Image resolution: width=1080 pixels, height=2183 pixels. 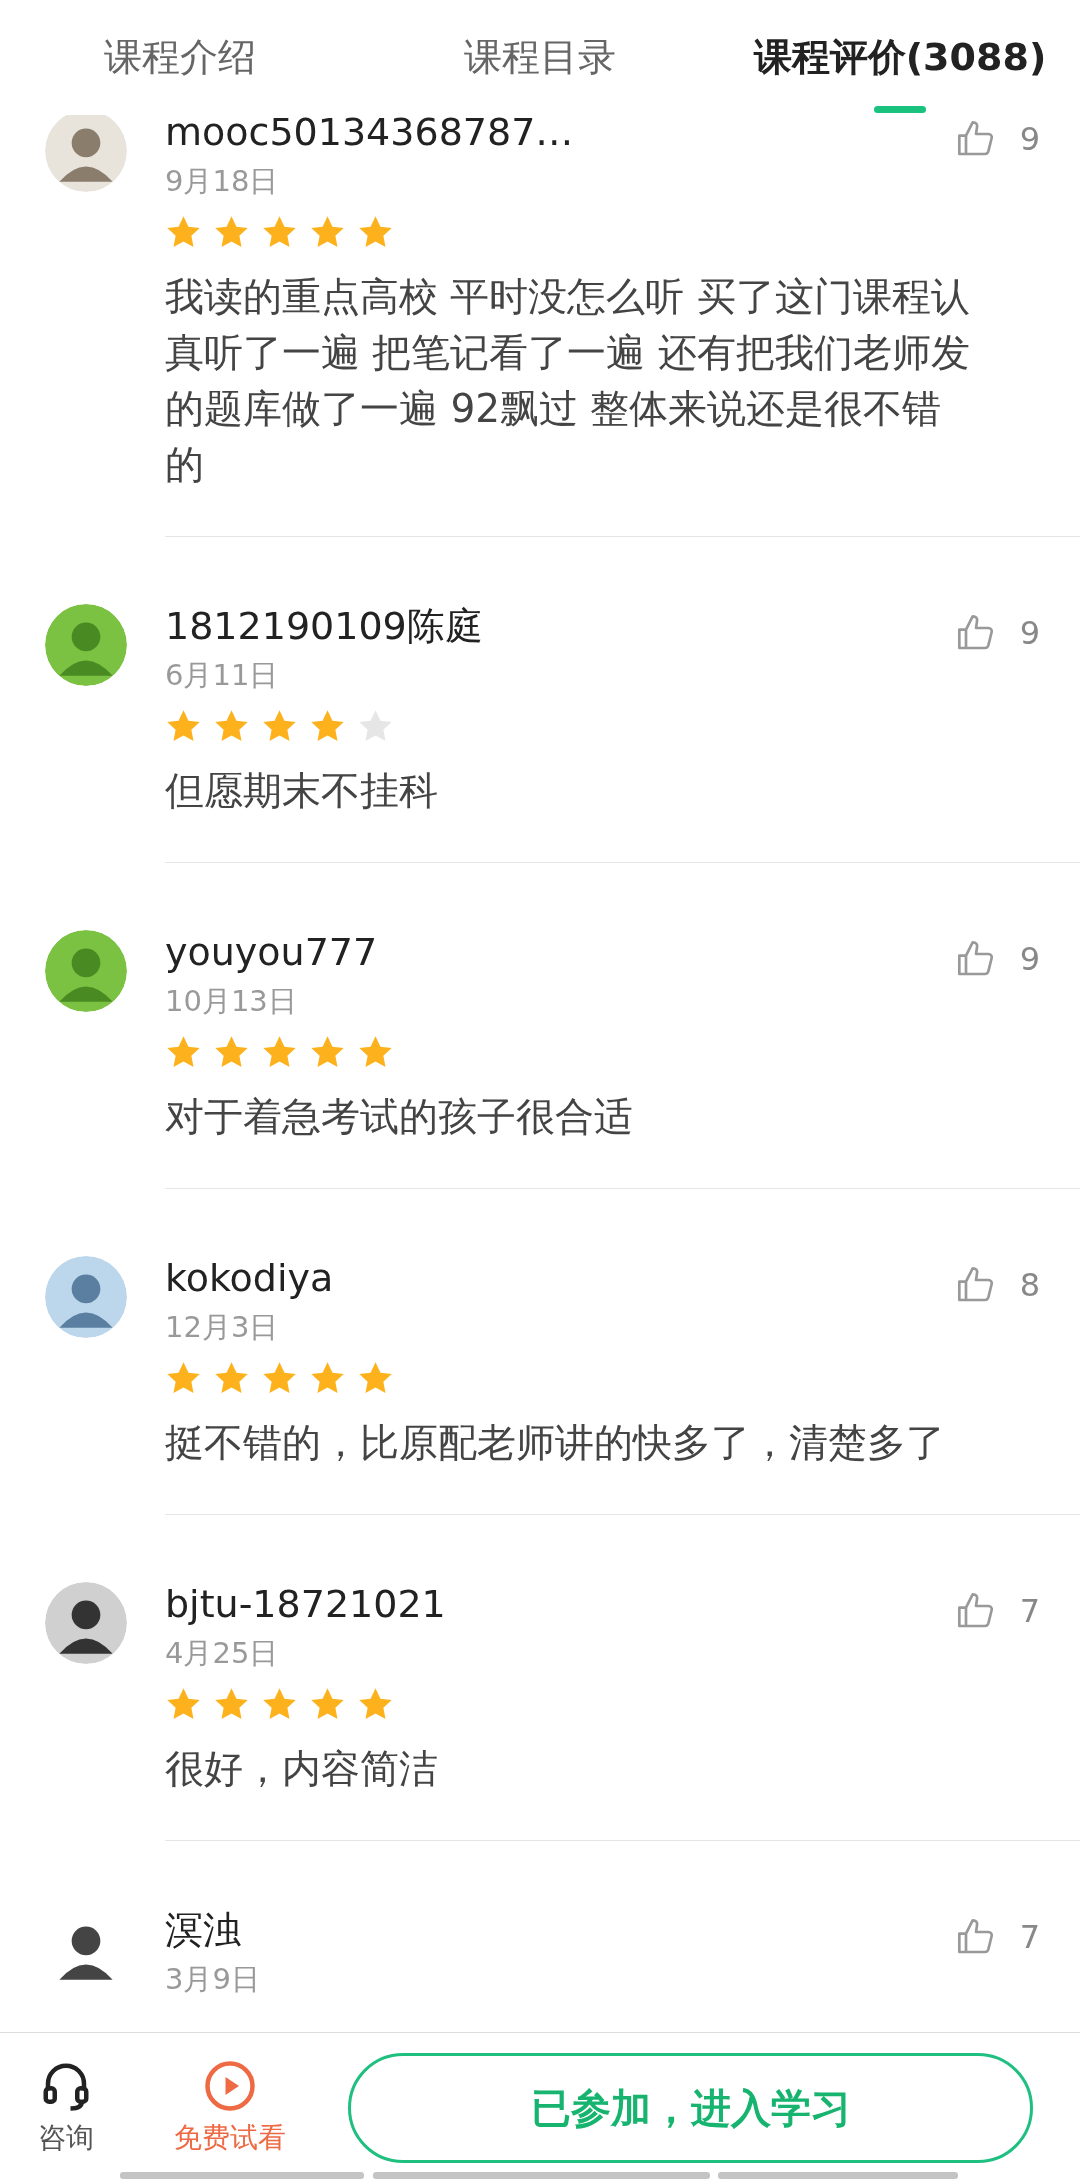 I want to click on review-date: 4月25日, so click(x=222, y=1653).